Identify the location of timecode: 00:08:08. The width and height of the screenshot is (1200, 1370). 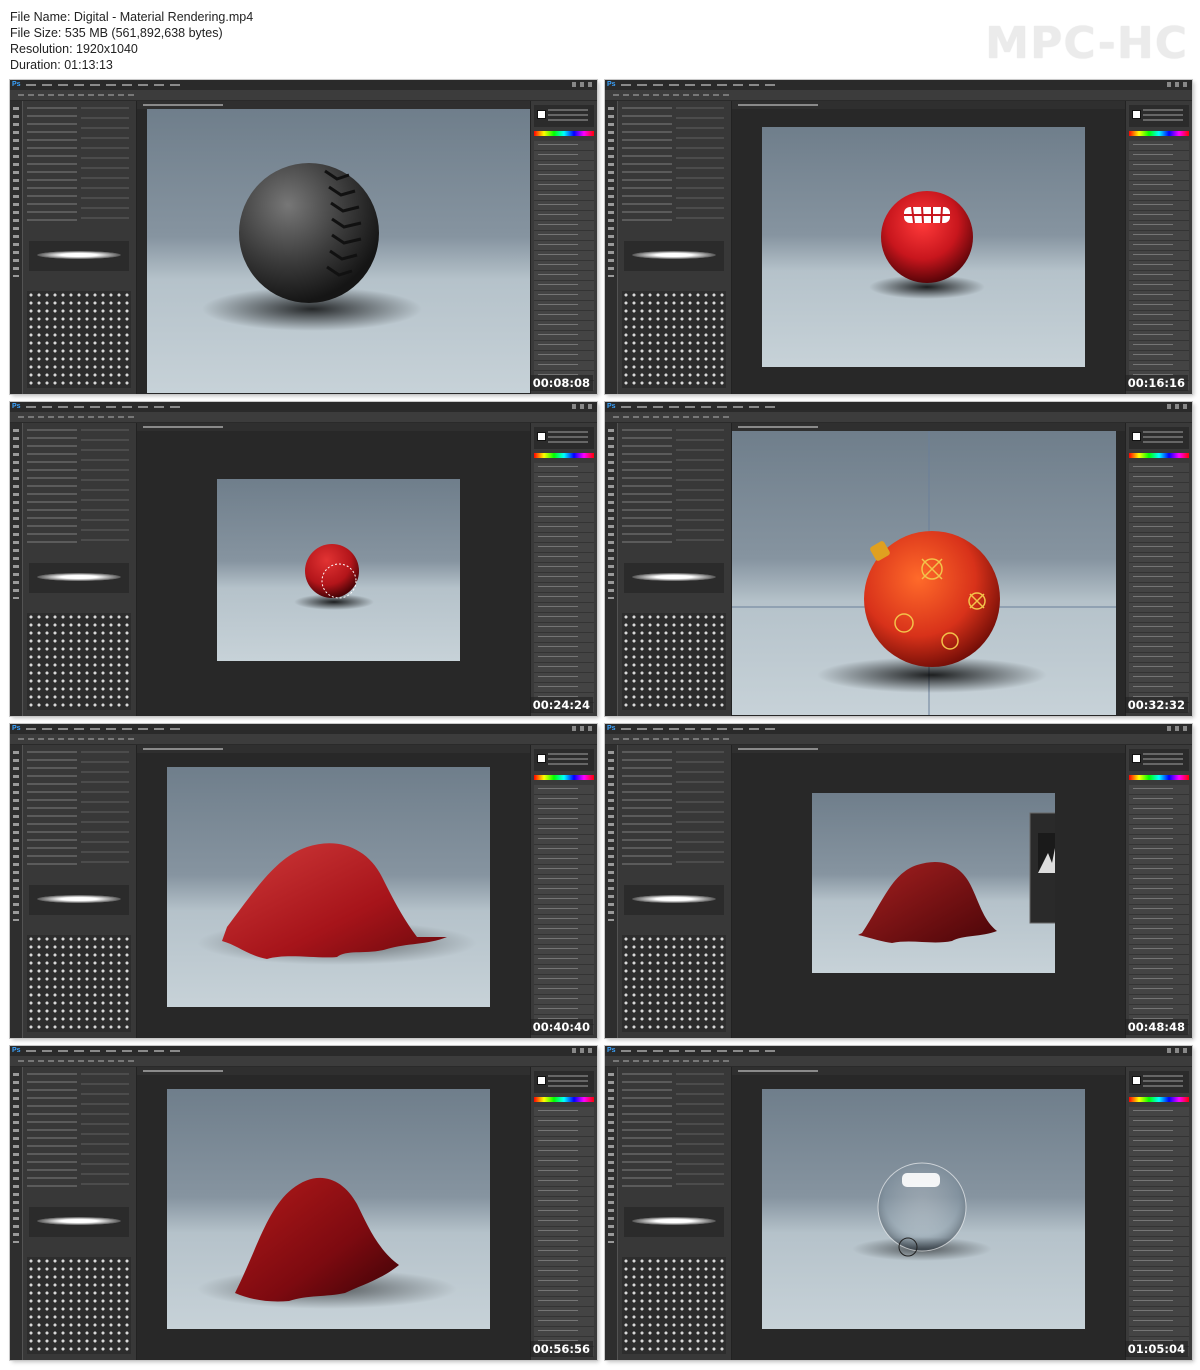
(561, 383).